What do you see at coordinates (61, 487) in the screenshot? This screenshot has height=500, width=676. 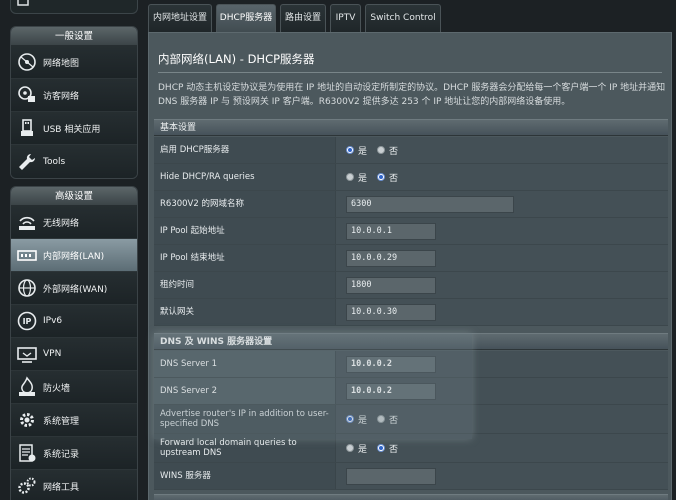 I see `sidebar-item-label: 网络工具` at bounding box center [61, 487].